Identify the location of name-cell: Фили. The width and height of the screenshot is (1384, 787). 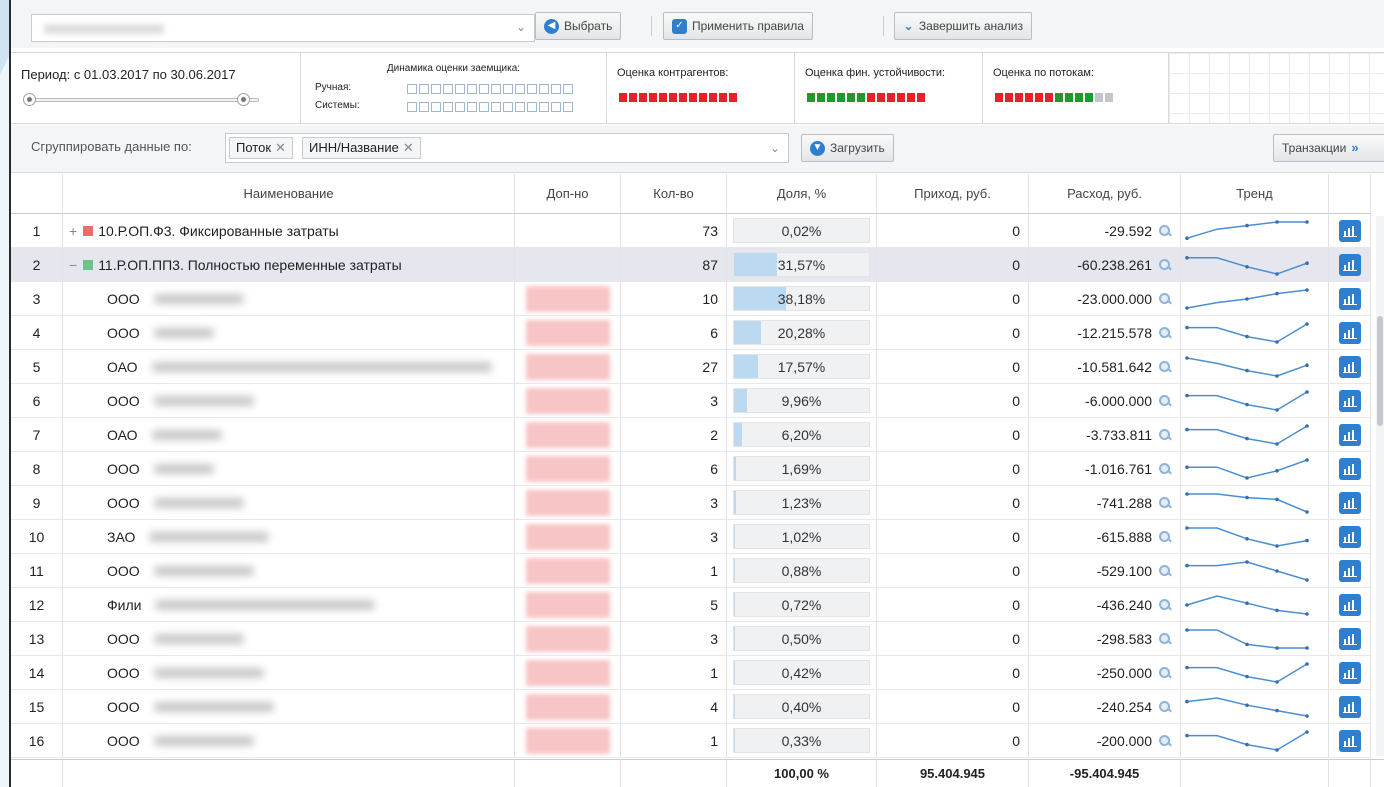
(289, 605).